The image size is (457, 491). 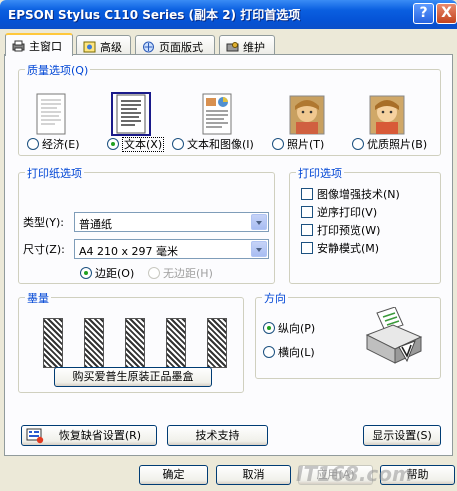 What do you see at coordinates (54, 173) in the screenshot?
I see `paper-group-title: 打印纸选项` at bounding box center [54, 173].